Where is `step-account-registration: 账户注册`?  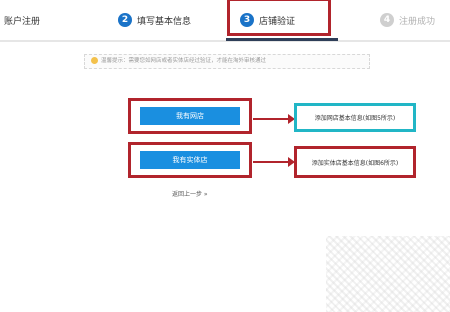
step-account-registration: 账户注册 is located at coordinates (22, 20).